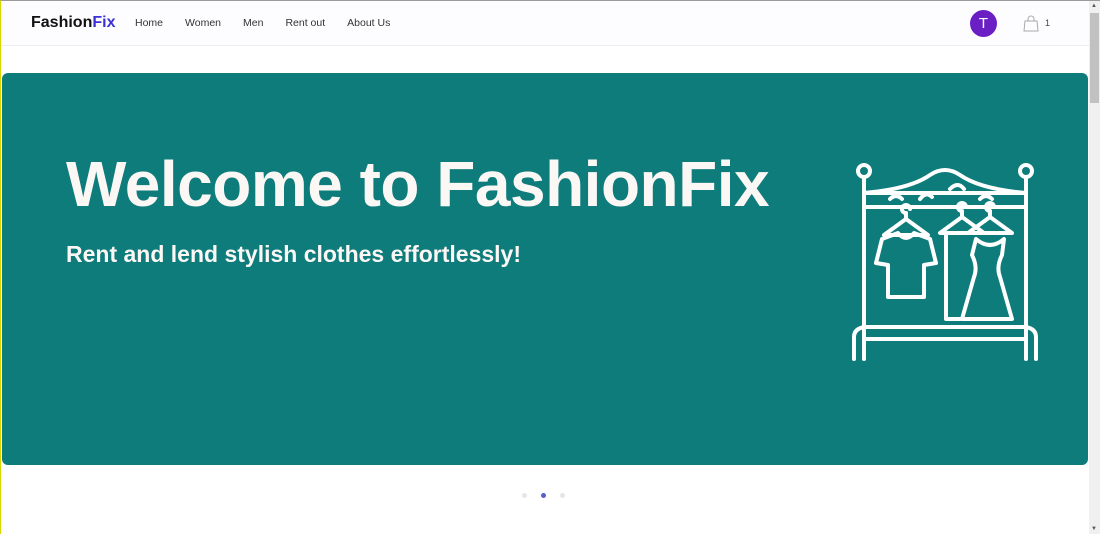 Image resolution: width=1100 pixels, height=534 pixels. I want to click on scroll-down-icon: ▼, so click(1094, 529).